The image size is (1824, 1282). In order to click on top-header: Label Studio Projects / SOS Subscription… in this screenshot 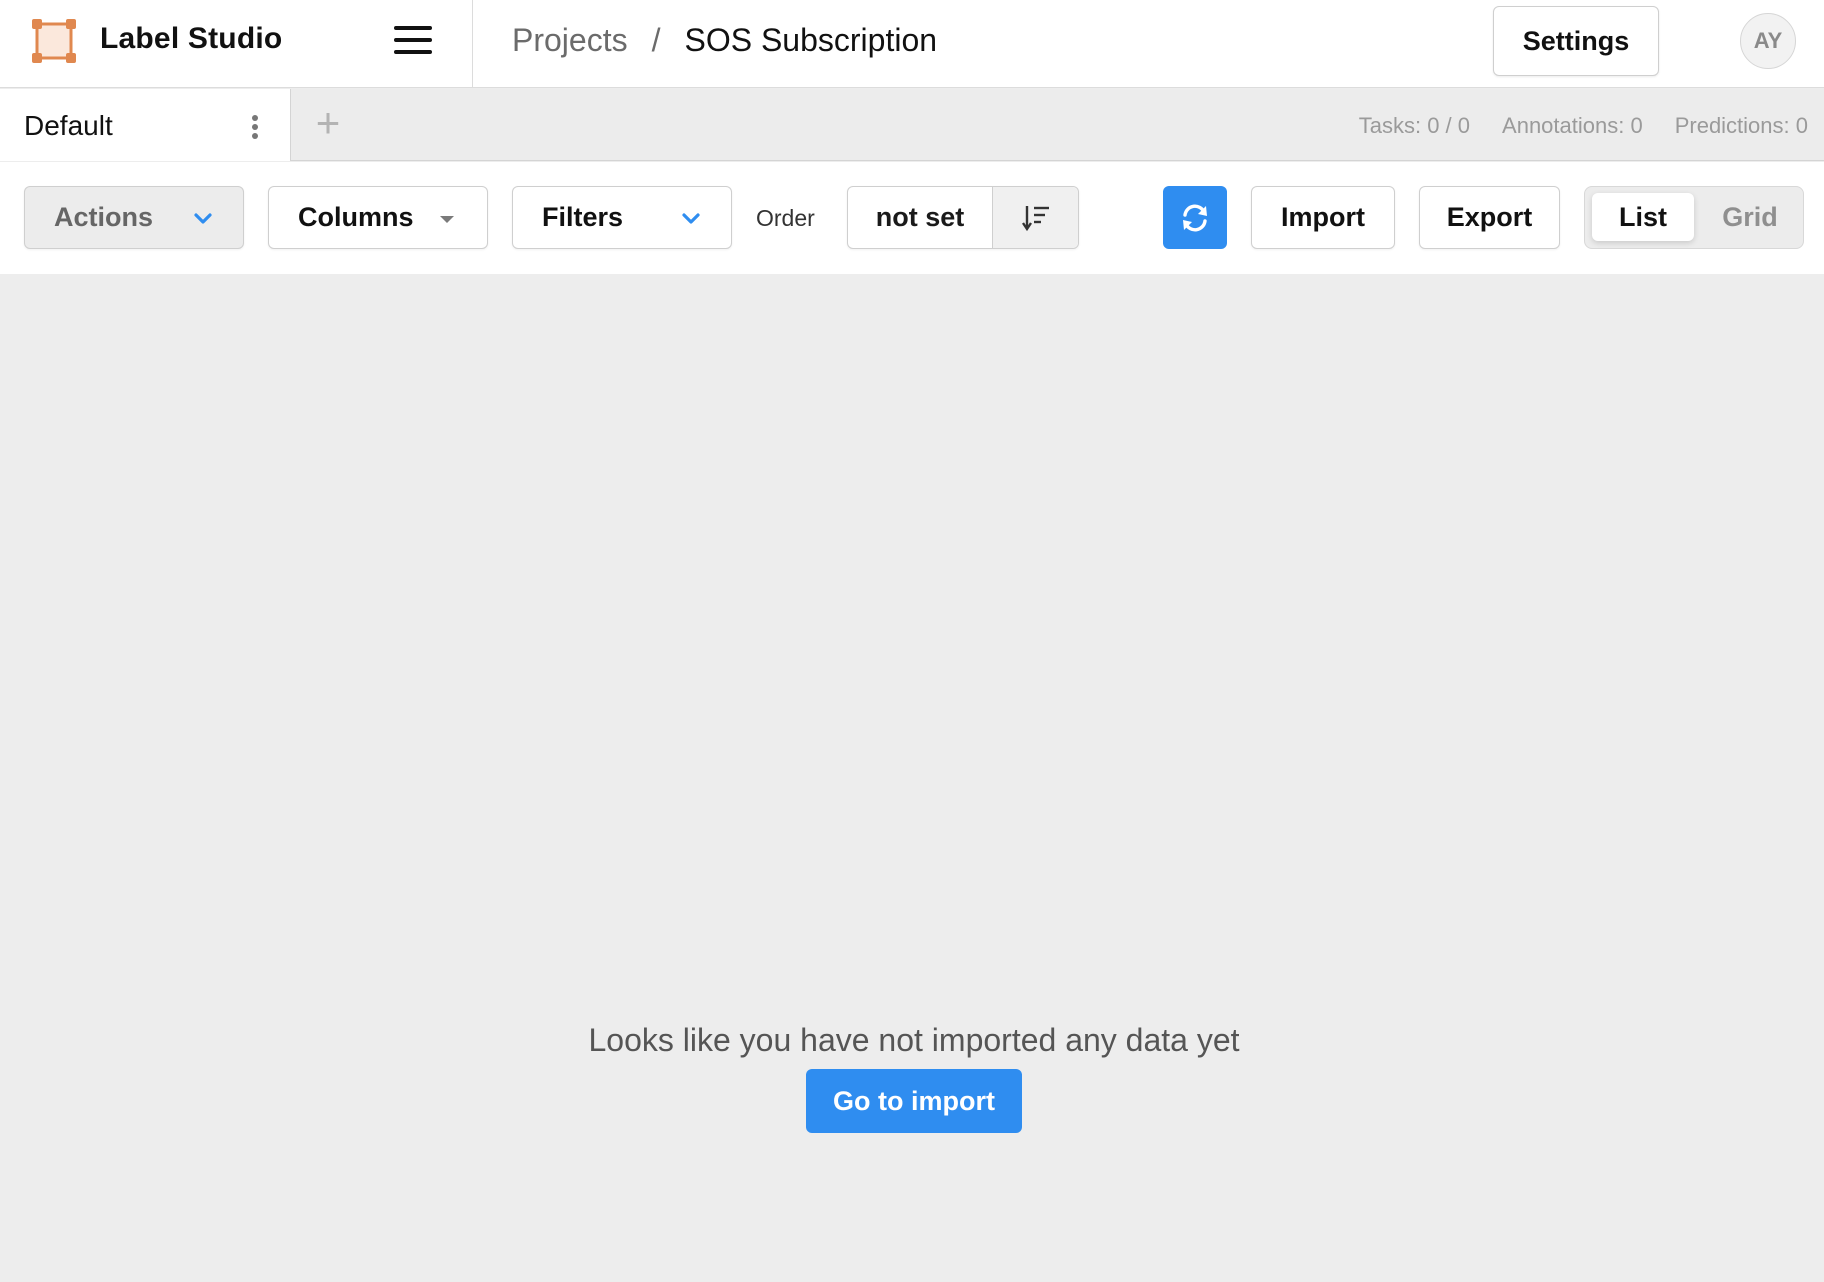, I will do `click(912, 44)`.